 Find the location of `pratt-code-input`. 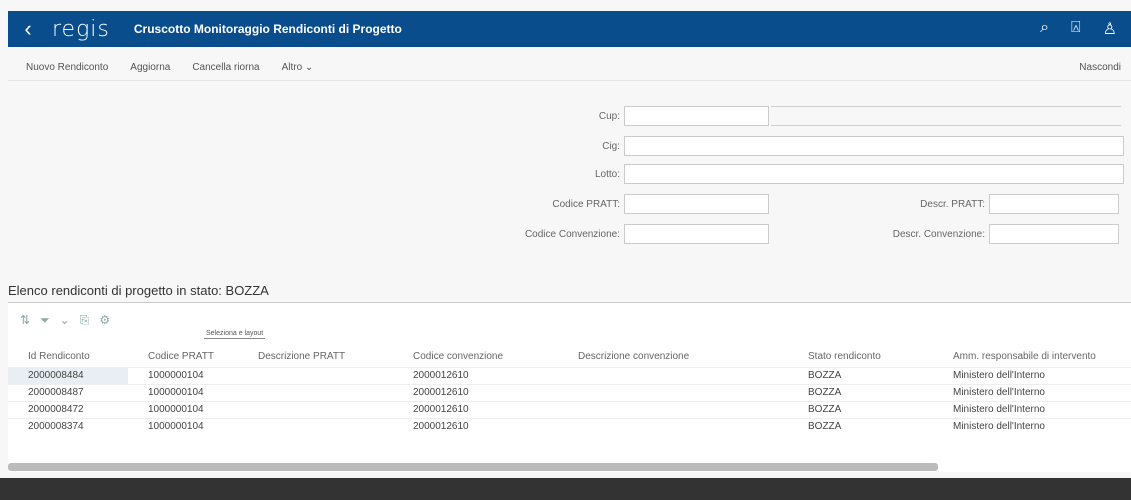

pratt-code-input is located at coordinates (696, 204).